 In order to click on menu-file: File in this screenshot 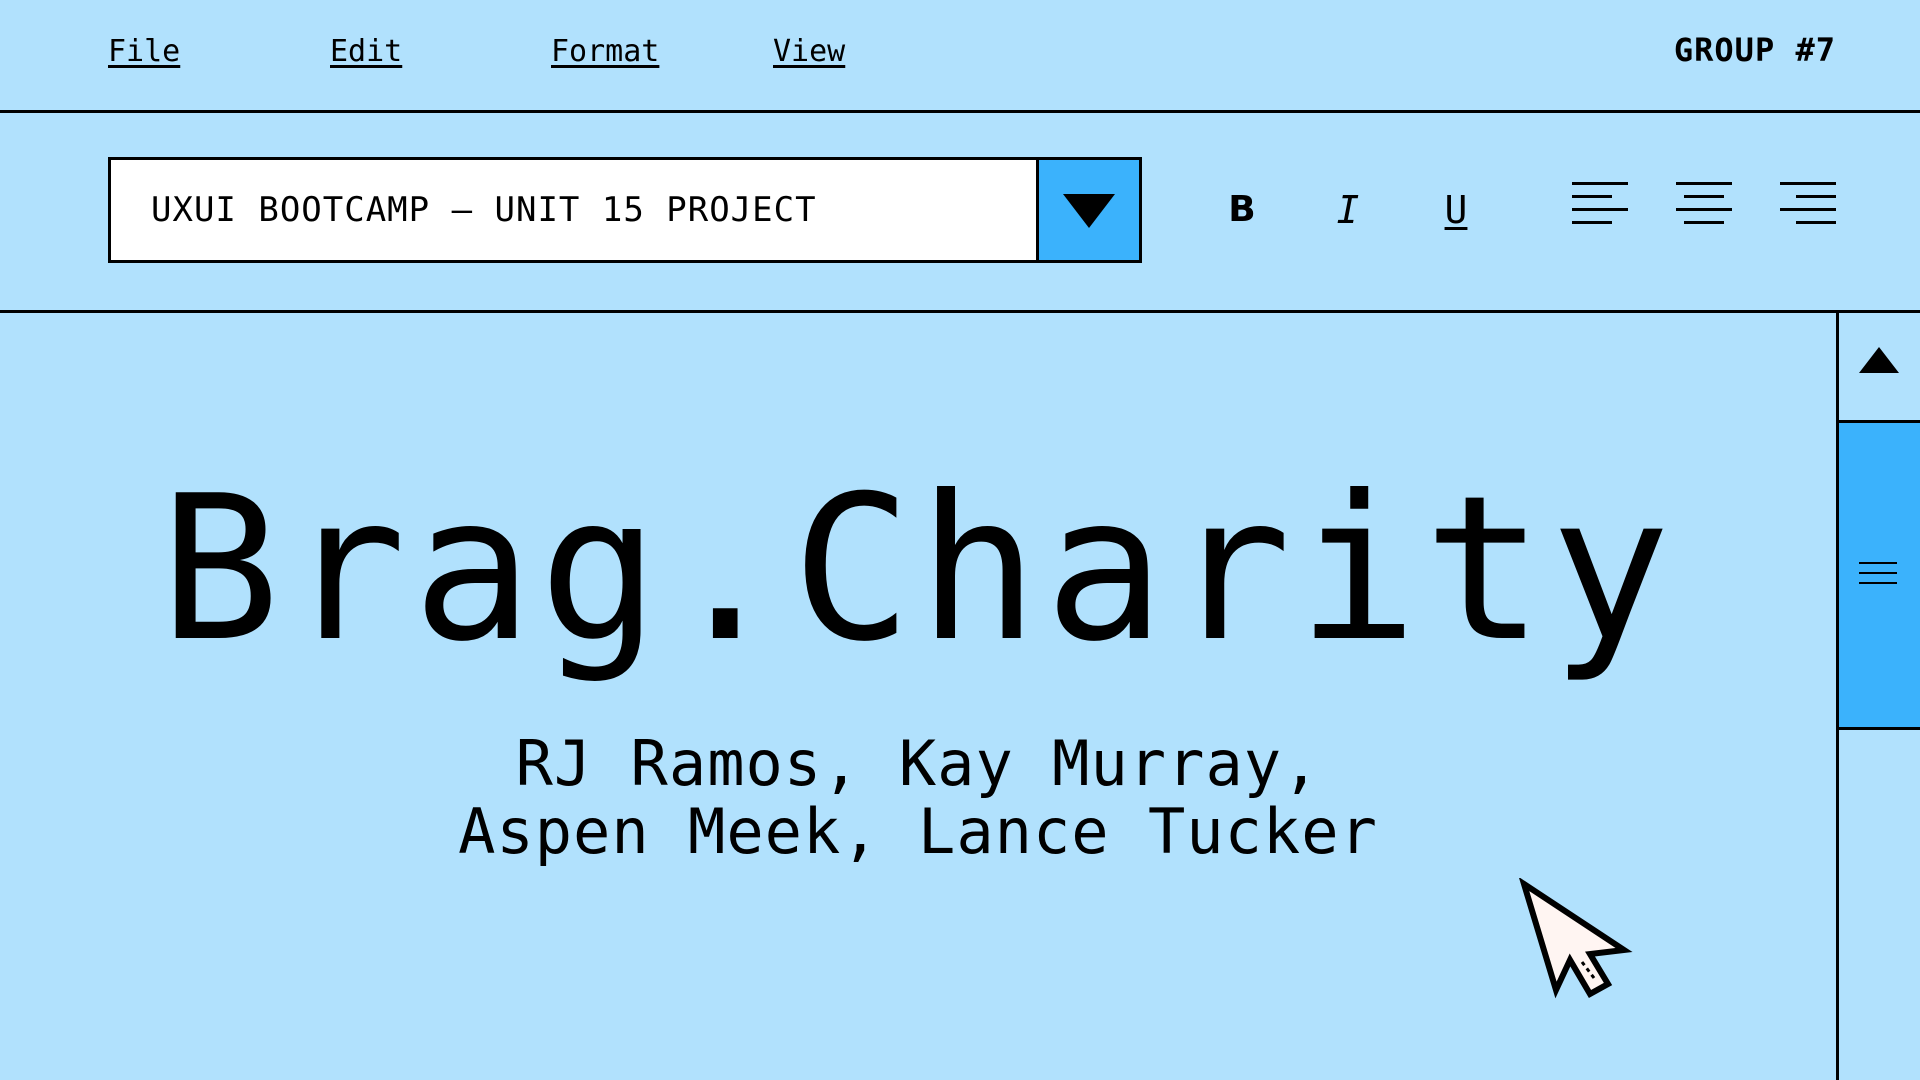, I will do `click(144, 52)`.